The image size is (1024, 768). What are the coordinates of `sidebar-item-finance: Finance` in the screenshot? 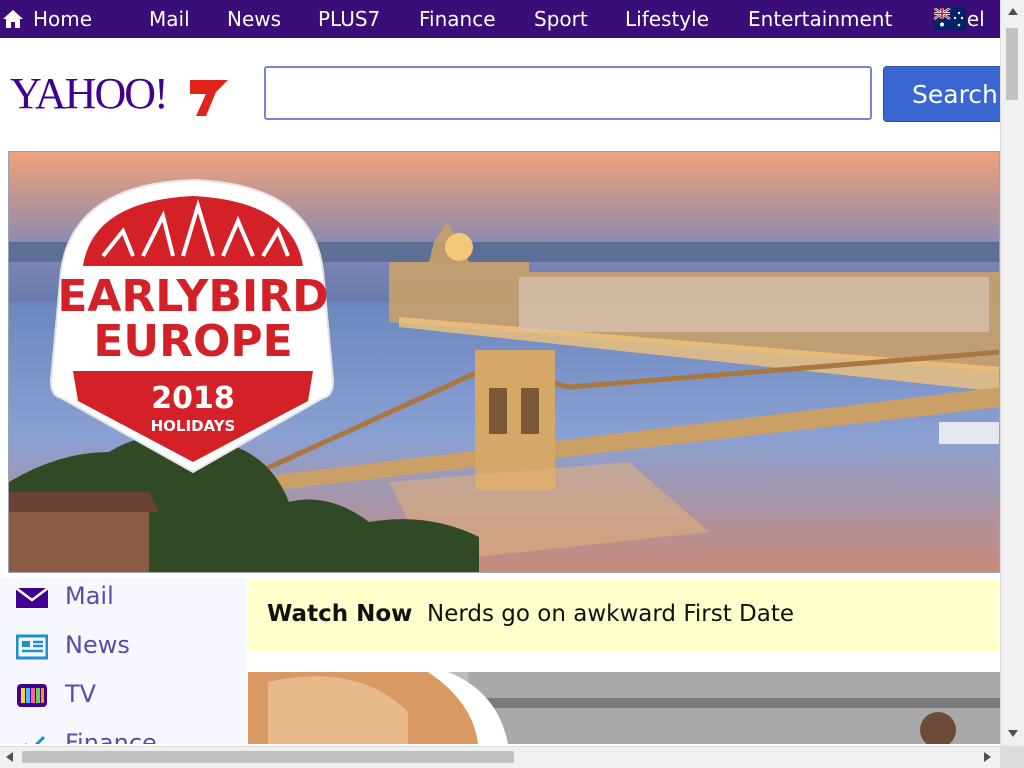 It's located at (123, 734).